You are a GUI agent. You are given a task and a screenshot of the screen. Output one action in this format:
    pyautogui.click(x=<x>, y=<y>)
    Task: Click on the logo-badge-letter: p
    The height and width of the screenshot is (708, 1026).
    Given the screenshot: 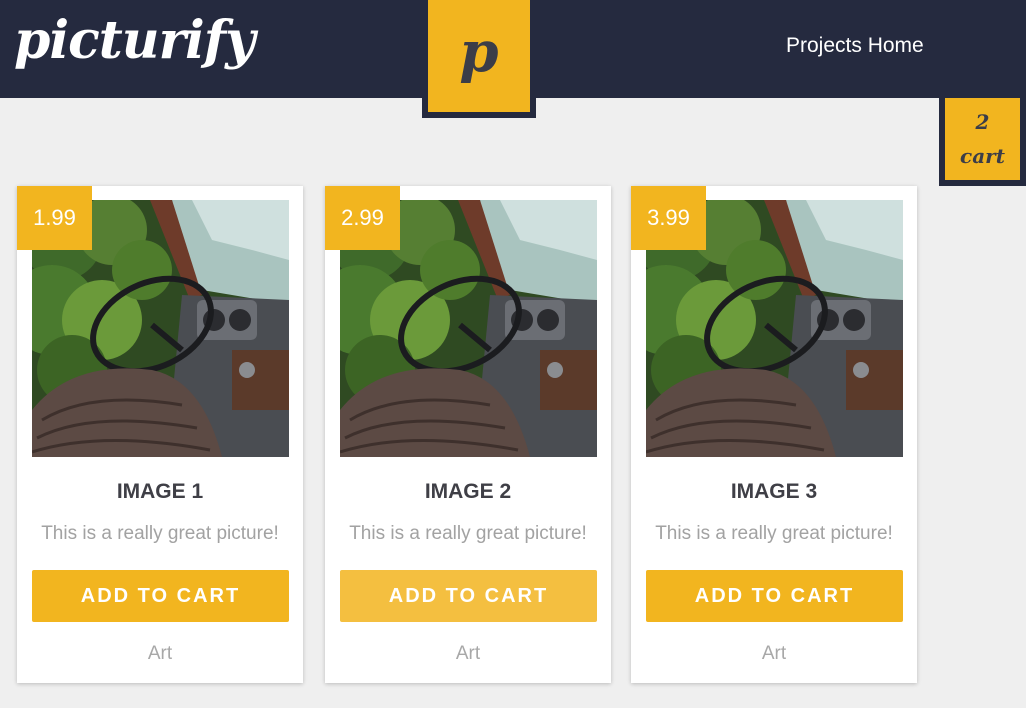 What is the action you would take?
    pyautogui.click(x=479, y=52)
    